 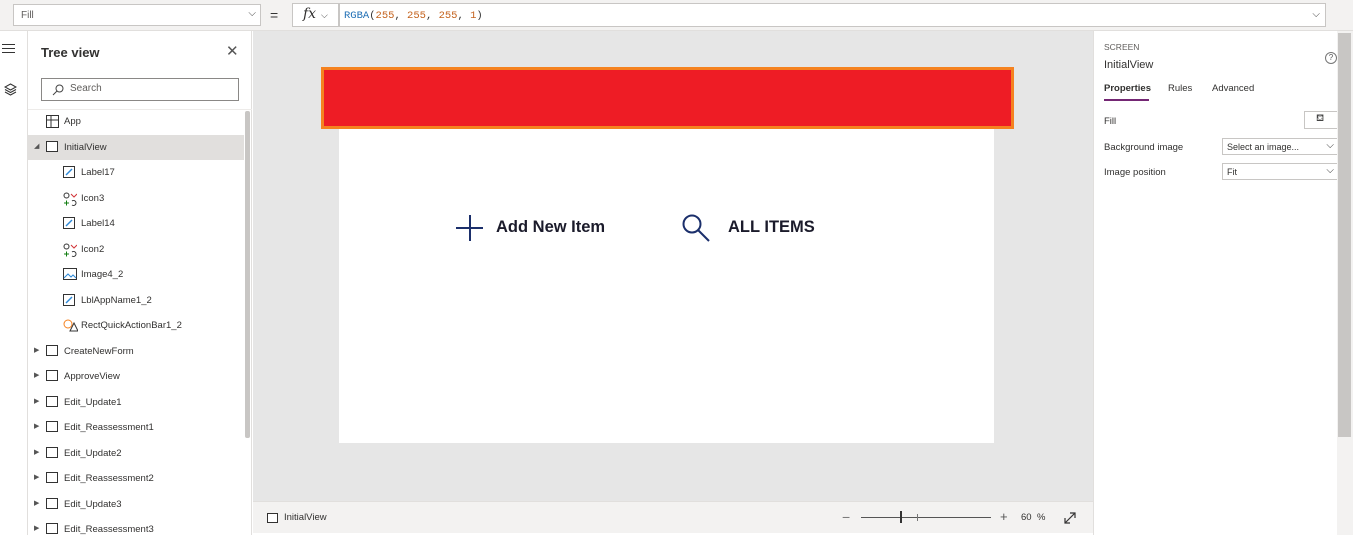 I want to click on formula-input: RGBA(255, 255, 255, 1) ⌵, so click(x=832, y=15).